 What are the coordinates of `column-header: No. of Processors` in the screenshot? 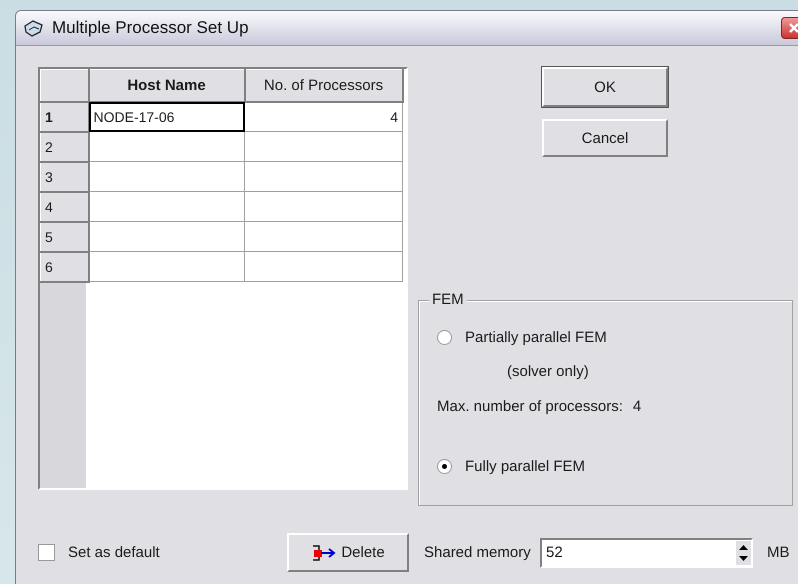 It's located at (323, 86).